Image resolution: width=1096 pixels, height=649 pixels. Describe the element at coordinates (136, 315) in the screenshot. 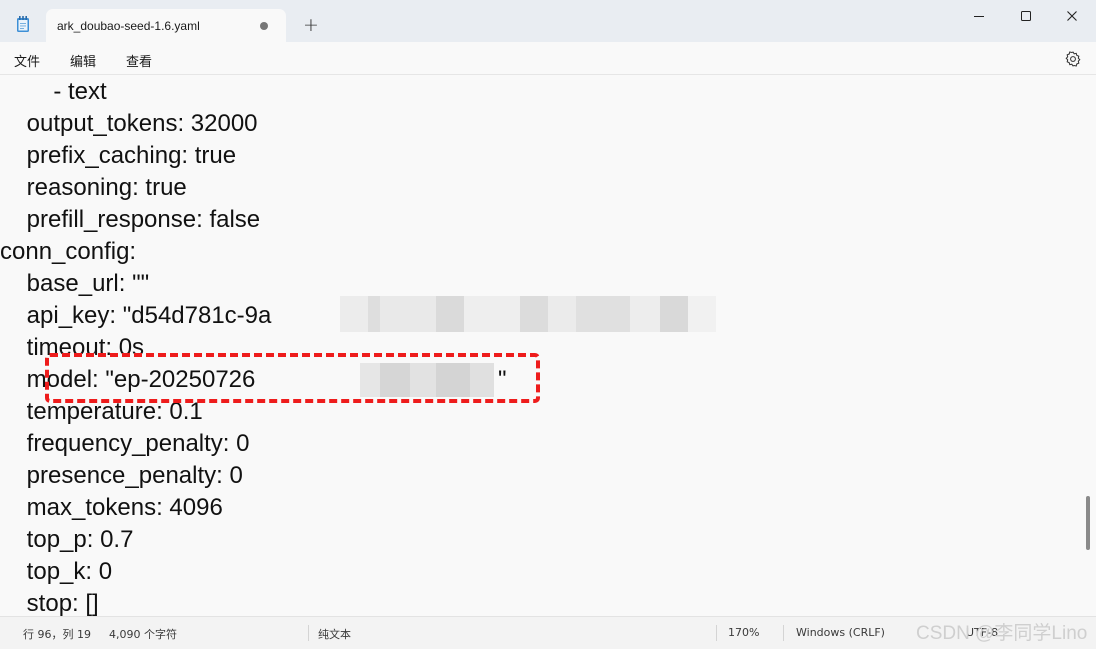

I see `code-line-api-key: api_key: "d54d781c-9a` at that location.